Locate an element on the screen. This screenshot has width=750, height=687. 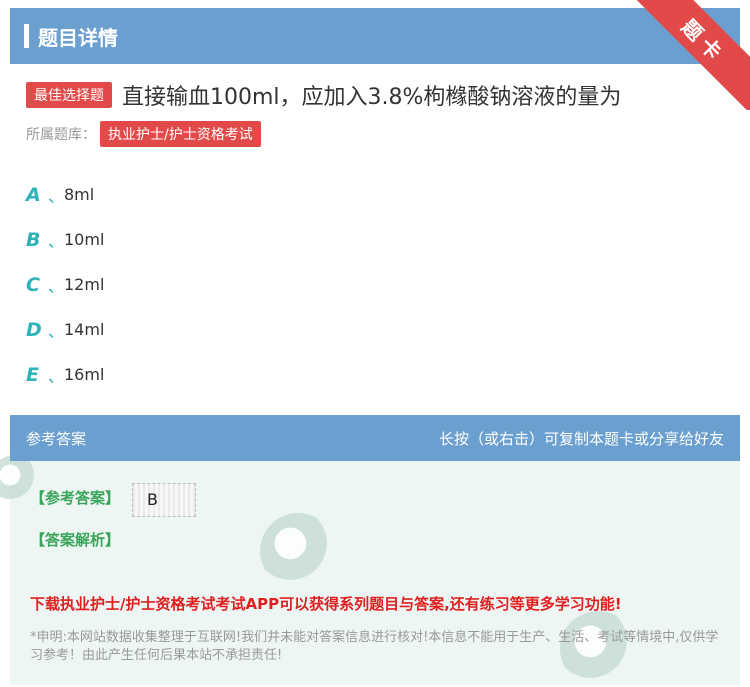
question-bank-label: 所属题库： is located at coordinates (61, 135).